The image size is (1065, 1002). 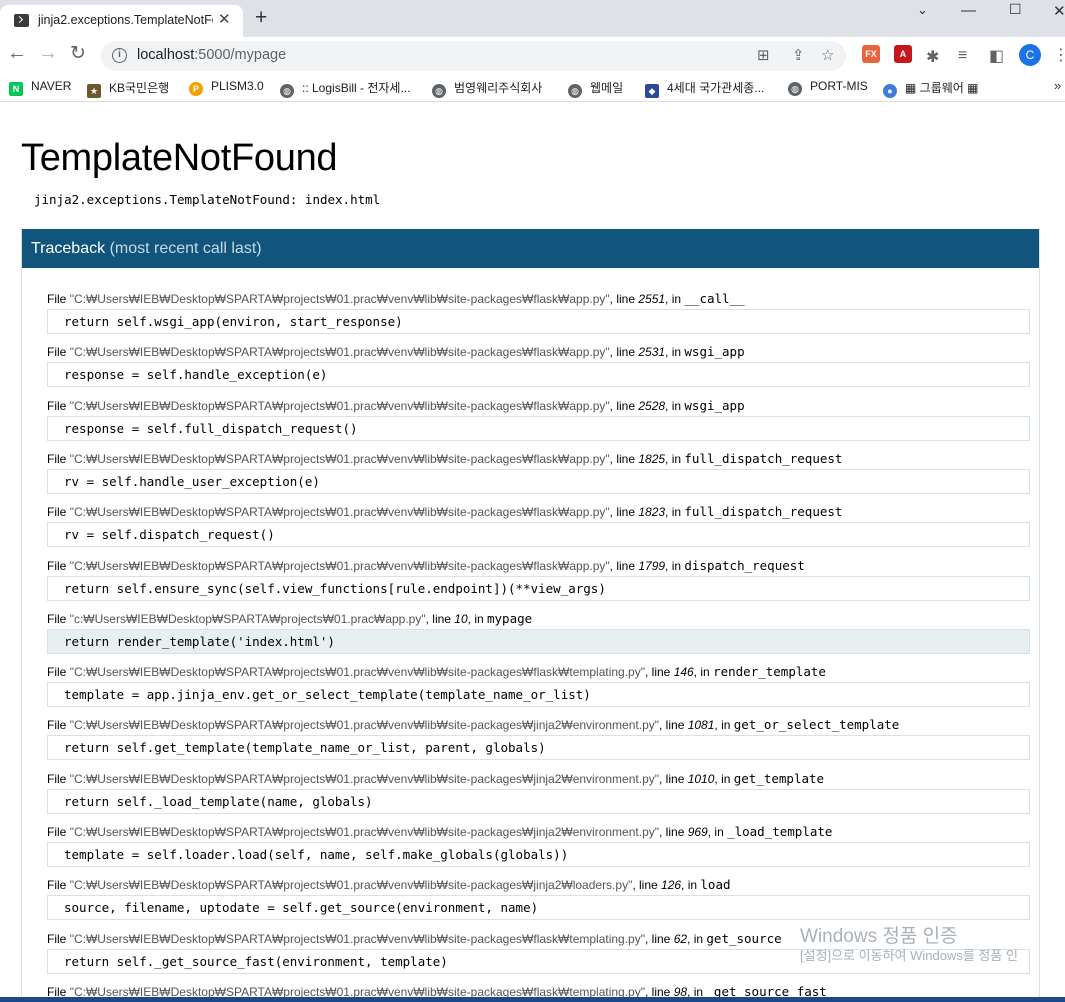 I want to click on frame-function: wsgi_app, so click(x=714, y=405).